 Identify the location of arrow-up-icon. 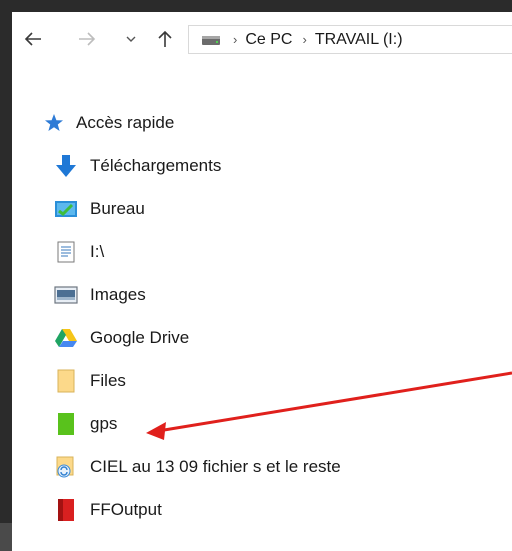
(165, 38).